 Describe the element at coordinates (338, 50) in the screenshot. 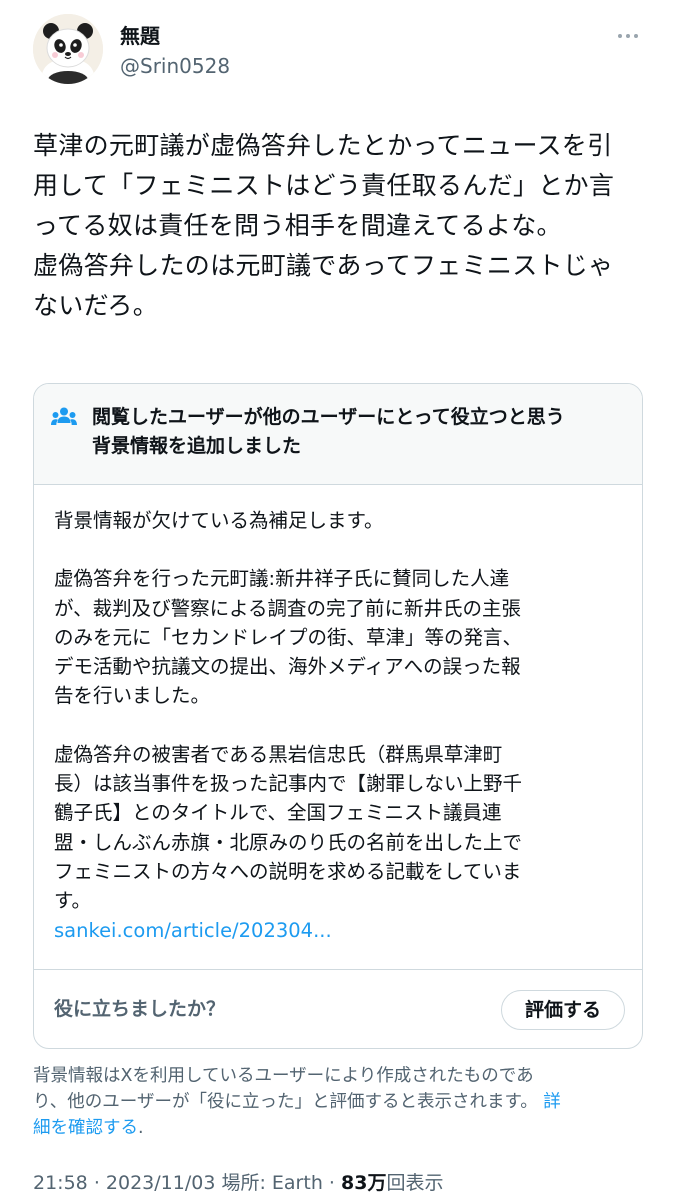

I see `tweet-header: 無題 @Srin0528` at that location.